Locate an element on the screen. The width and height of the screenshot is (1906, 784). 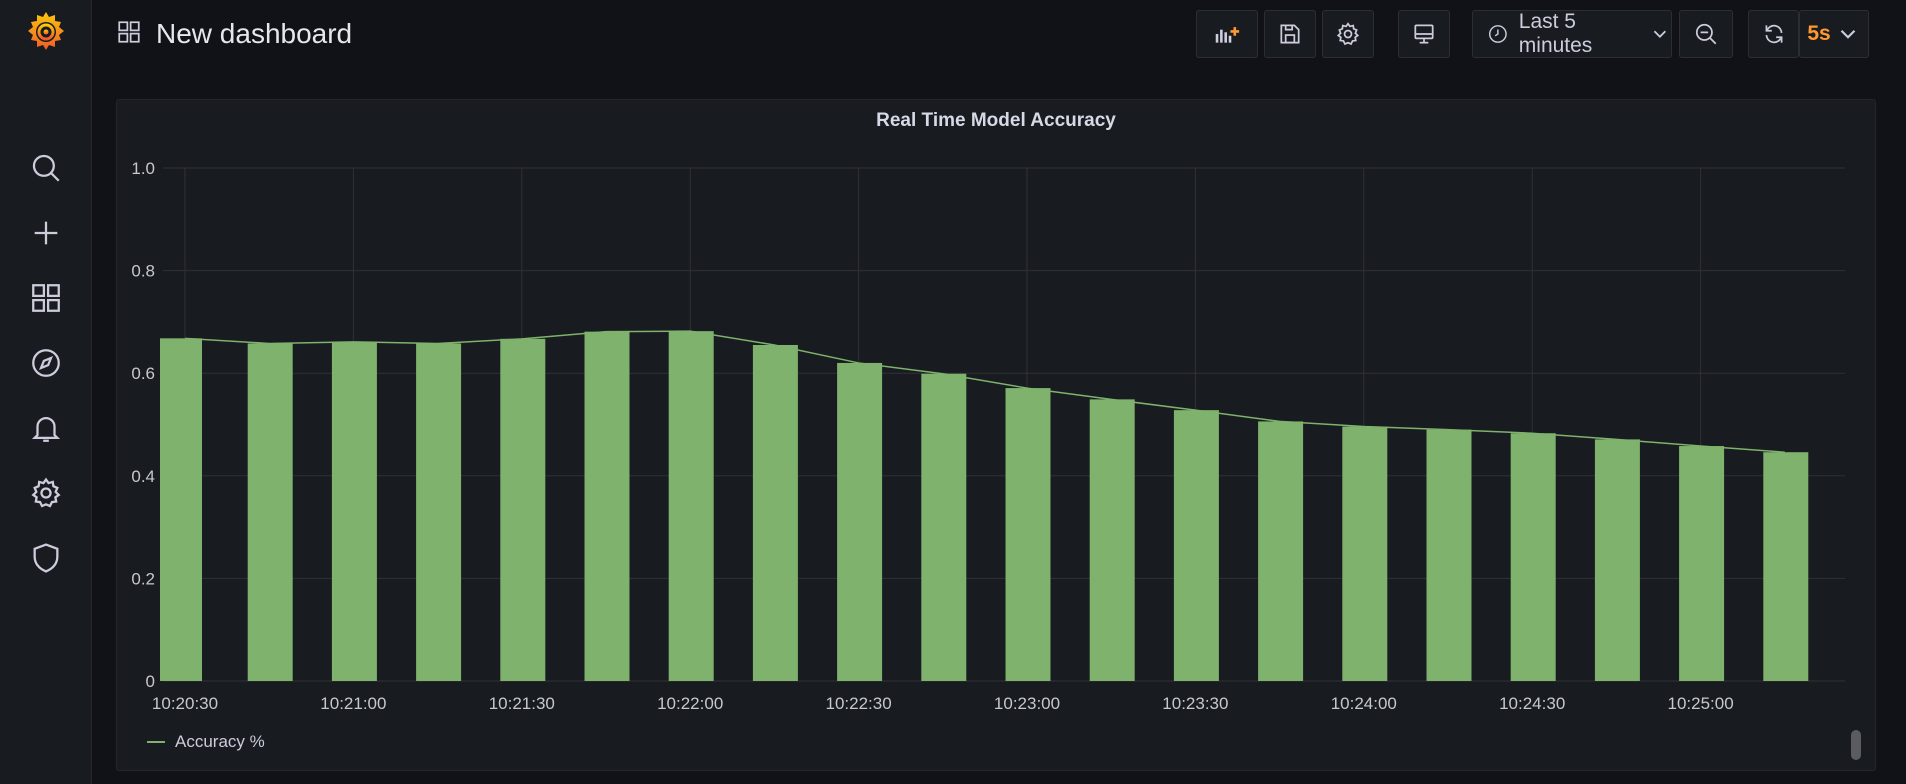
y-tick-label: 0.6 is located at coordinates (143, 373).